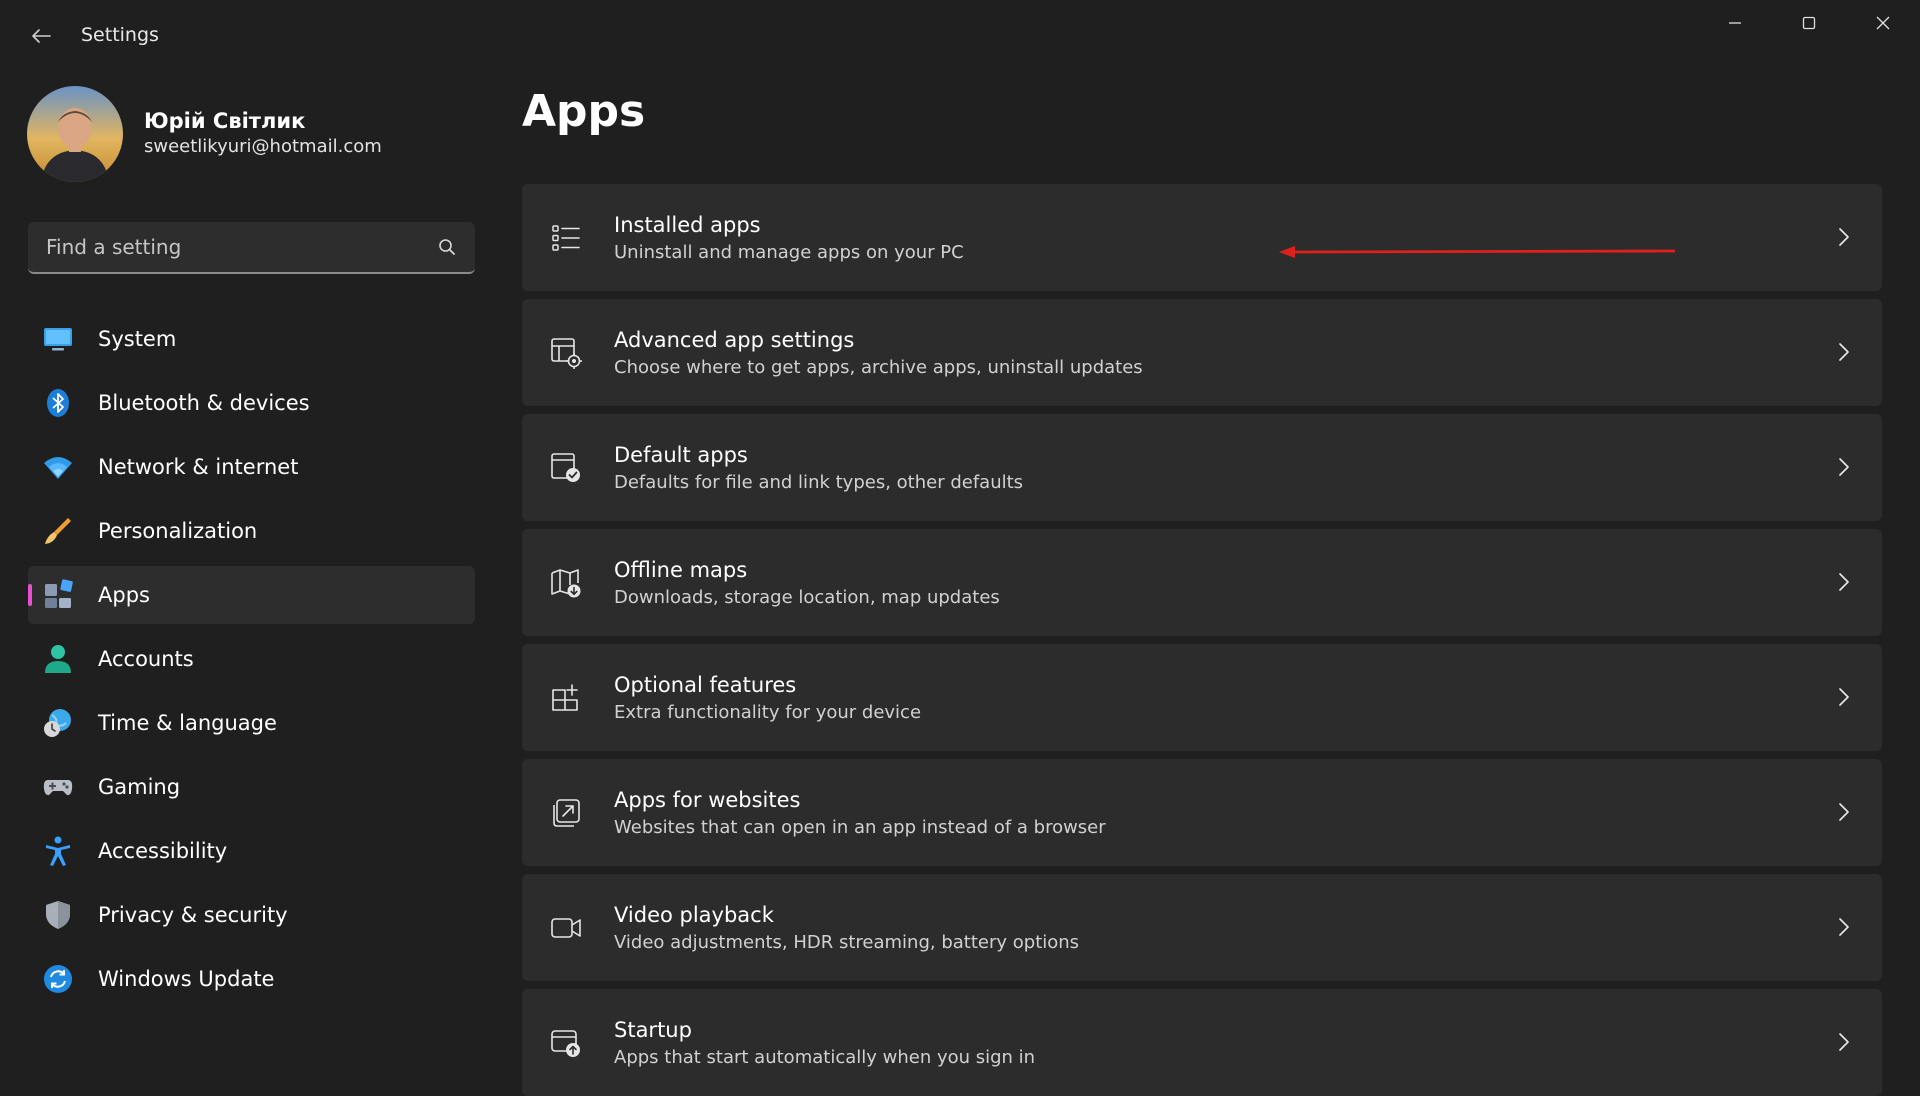  What do you see at coordinates (584, 111) in the screenshot?
I see `page-title: Apps` at bounding box center [584, 111].